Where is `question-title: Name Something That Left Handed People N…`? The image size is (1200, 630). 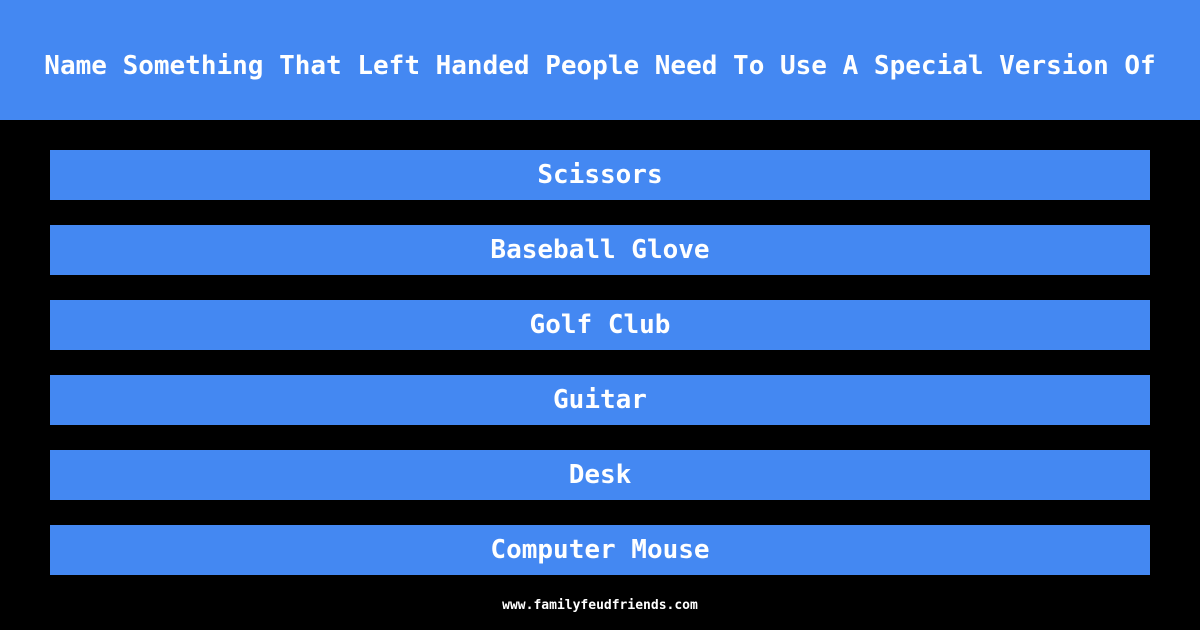
question-title: Name Something That Left Handed People N… is located at coordinates (600, 65).